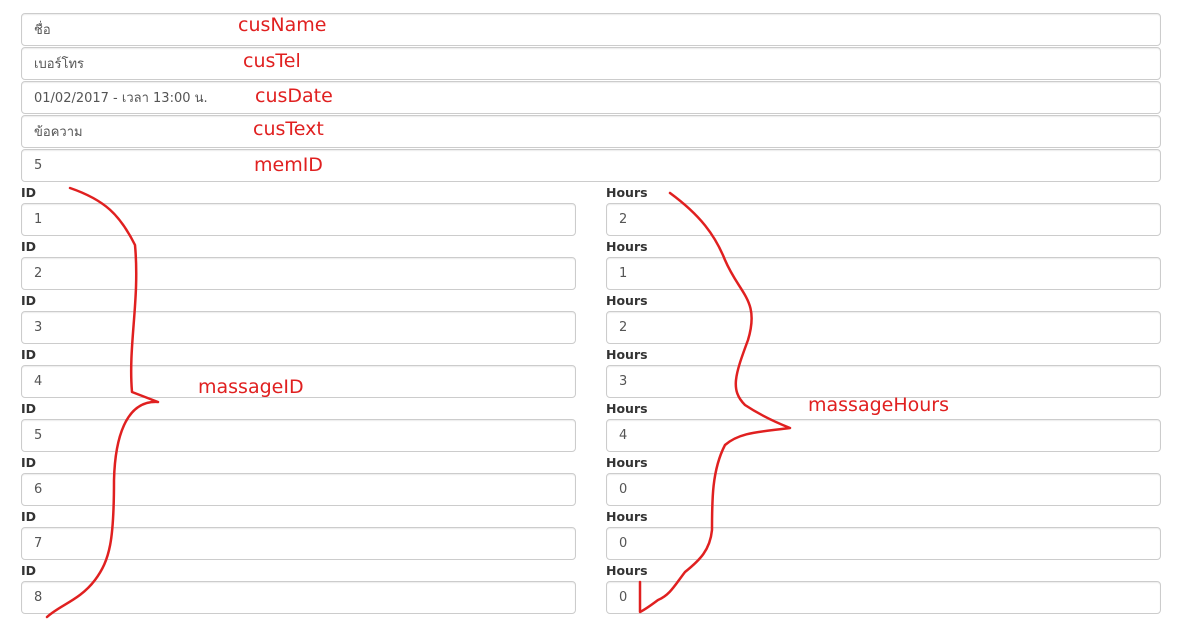 The height and width of the screenshot is (627, 1186). I want to click on massage-id-value: 7, so click(38, 543).